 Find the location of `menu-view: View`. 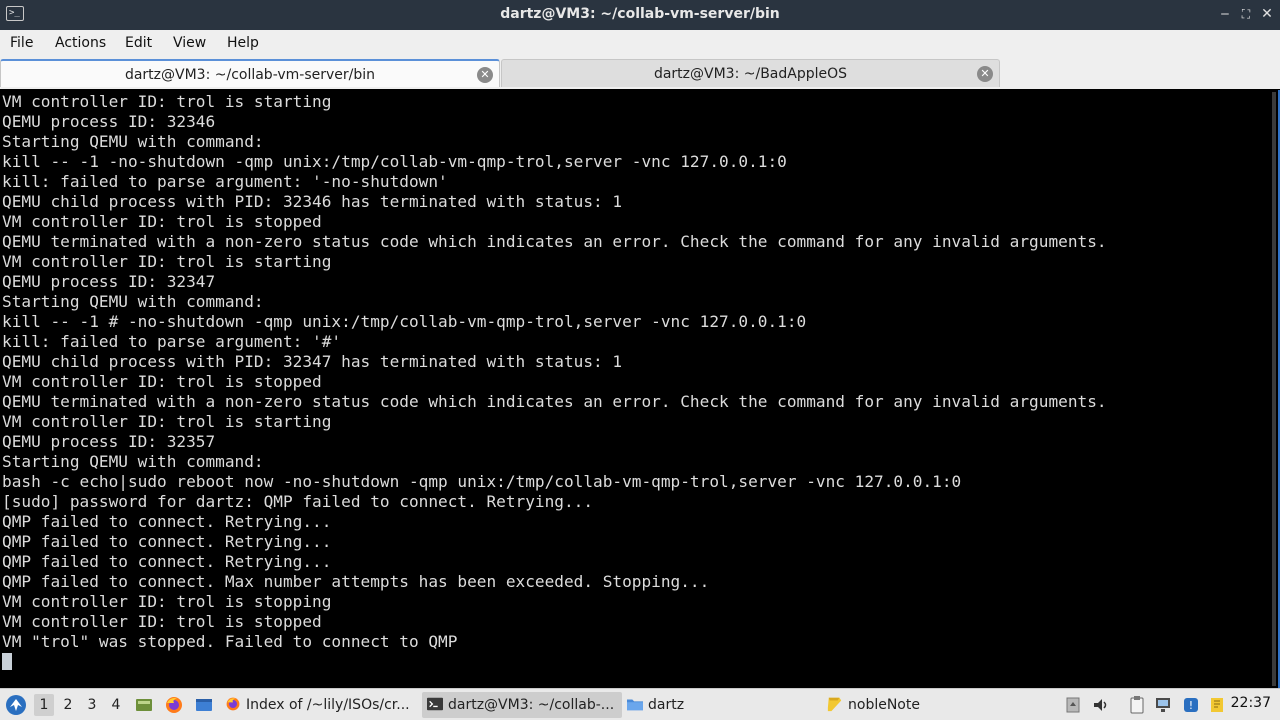

menu-view: View is located at coordinates (189, 43).